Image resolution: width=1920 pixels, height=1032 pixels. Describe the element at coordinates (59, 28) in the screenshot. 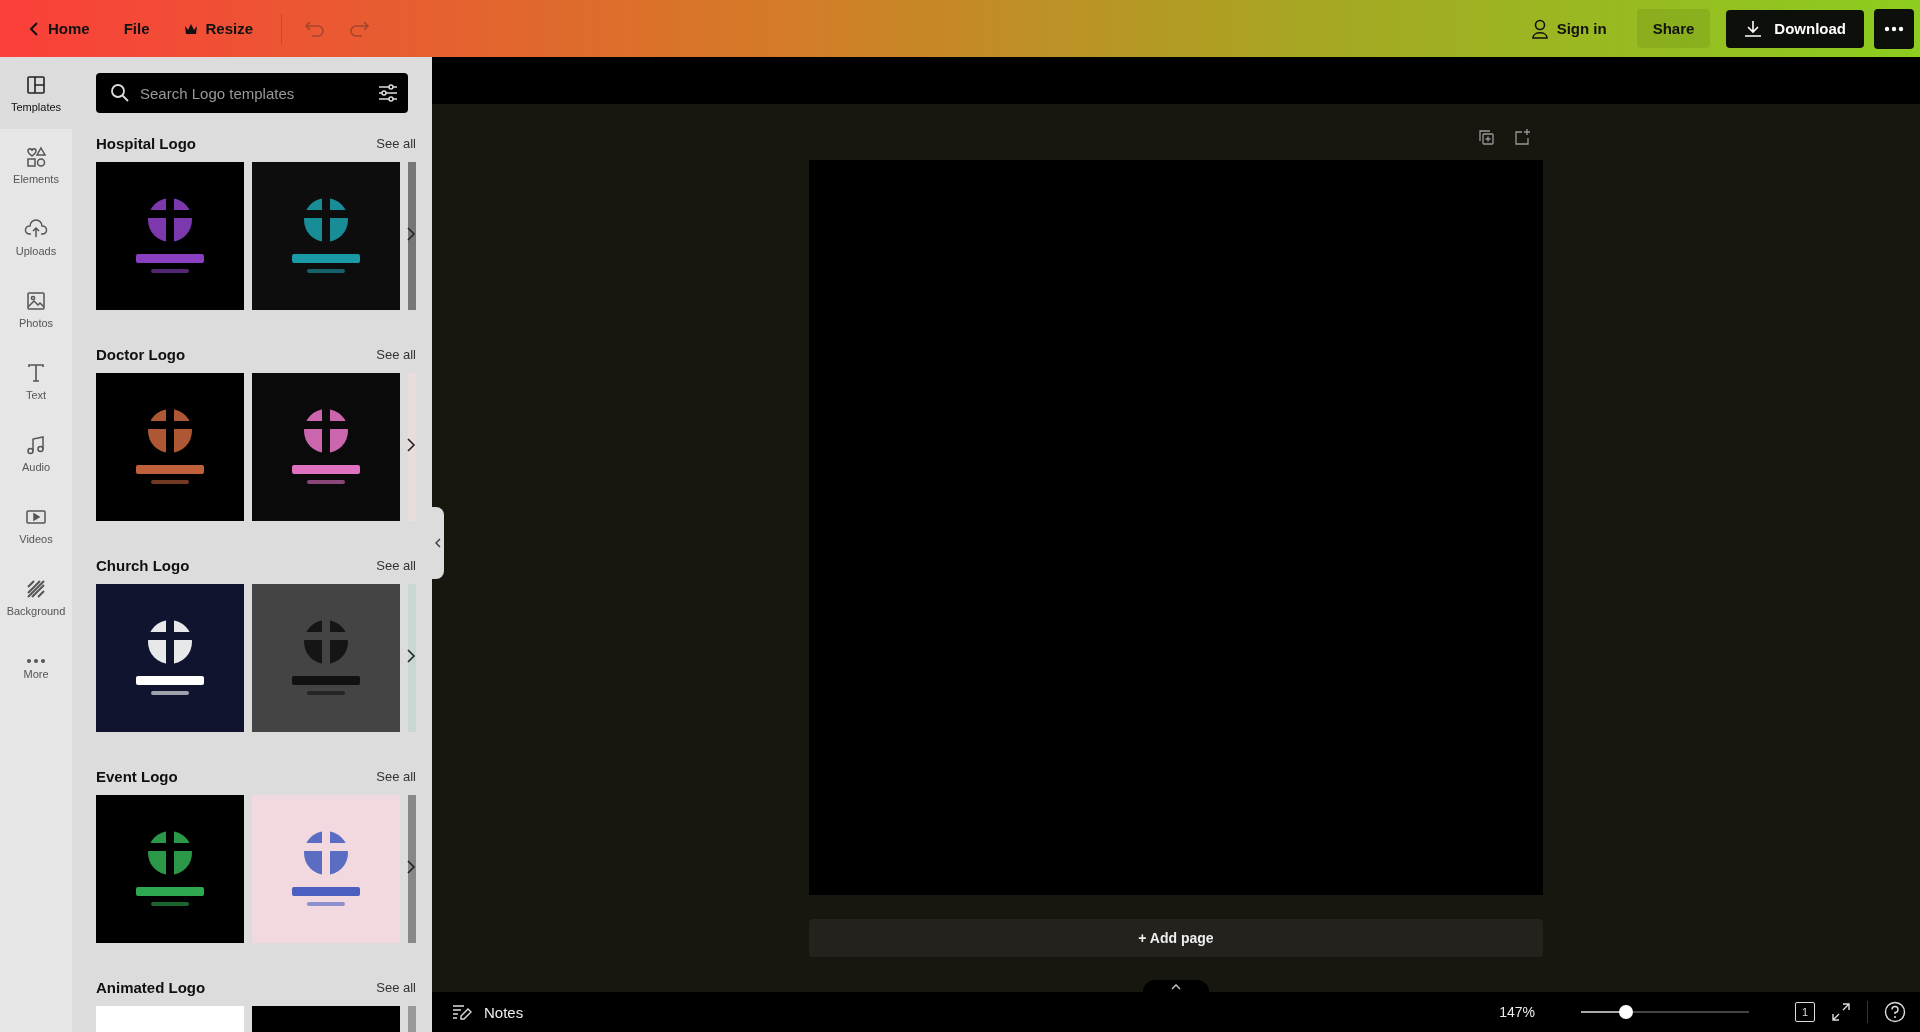

I see `home-button: Home` at that location.